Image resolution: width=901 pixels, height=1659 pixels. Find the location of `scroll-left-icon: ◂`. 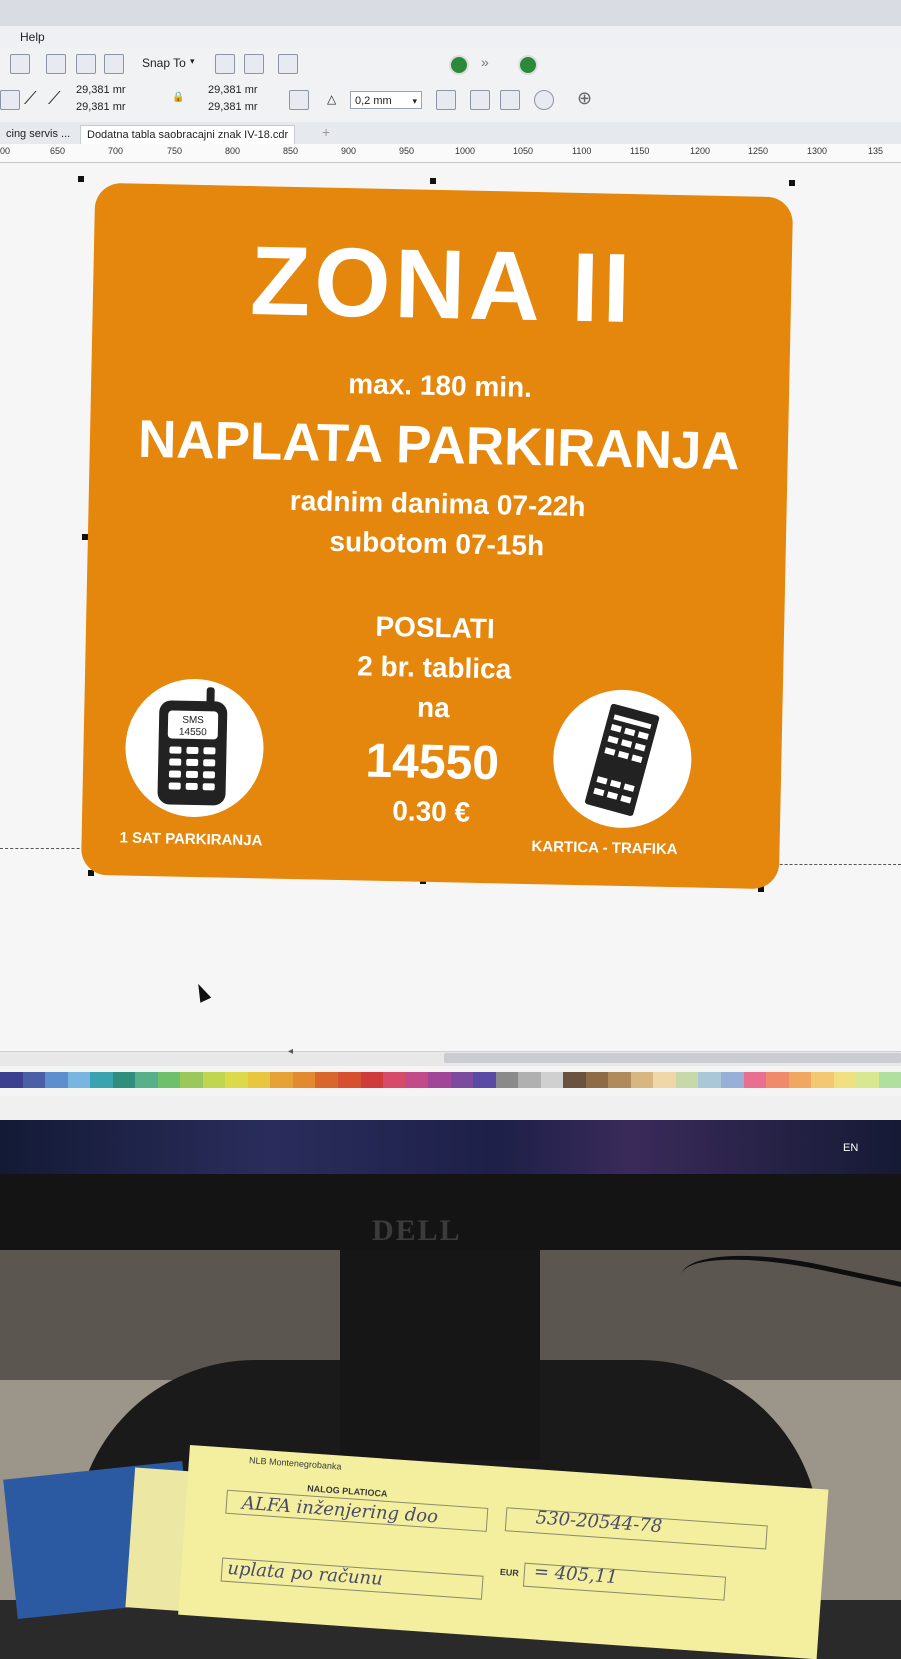

scroll-left-icon: ◂ is located at coordinates (290, 1051).